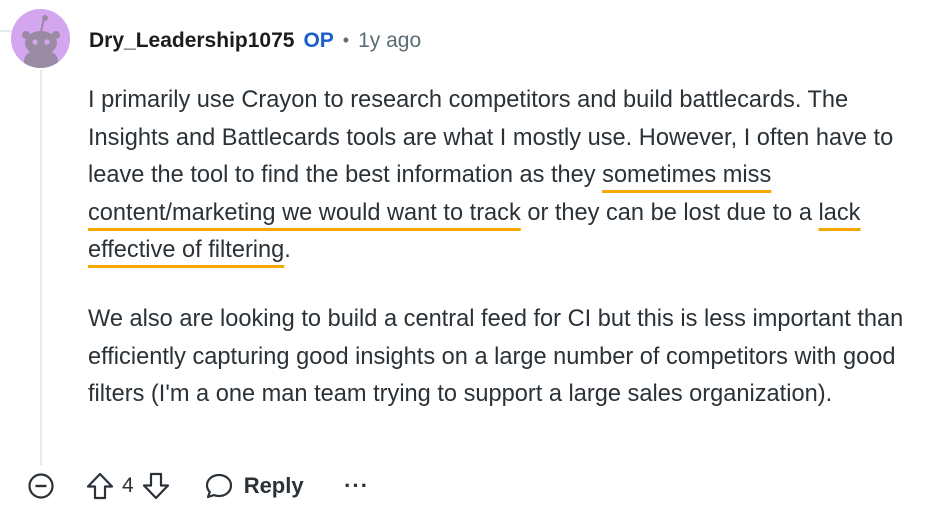 Image resolution: width=935 pixels, height=512 pixels. What do you see at coordinates (41, 267) in the screenshot?
I see `thread-line` at bounding box center [41, 267].